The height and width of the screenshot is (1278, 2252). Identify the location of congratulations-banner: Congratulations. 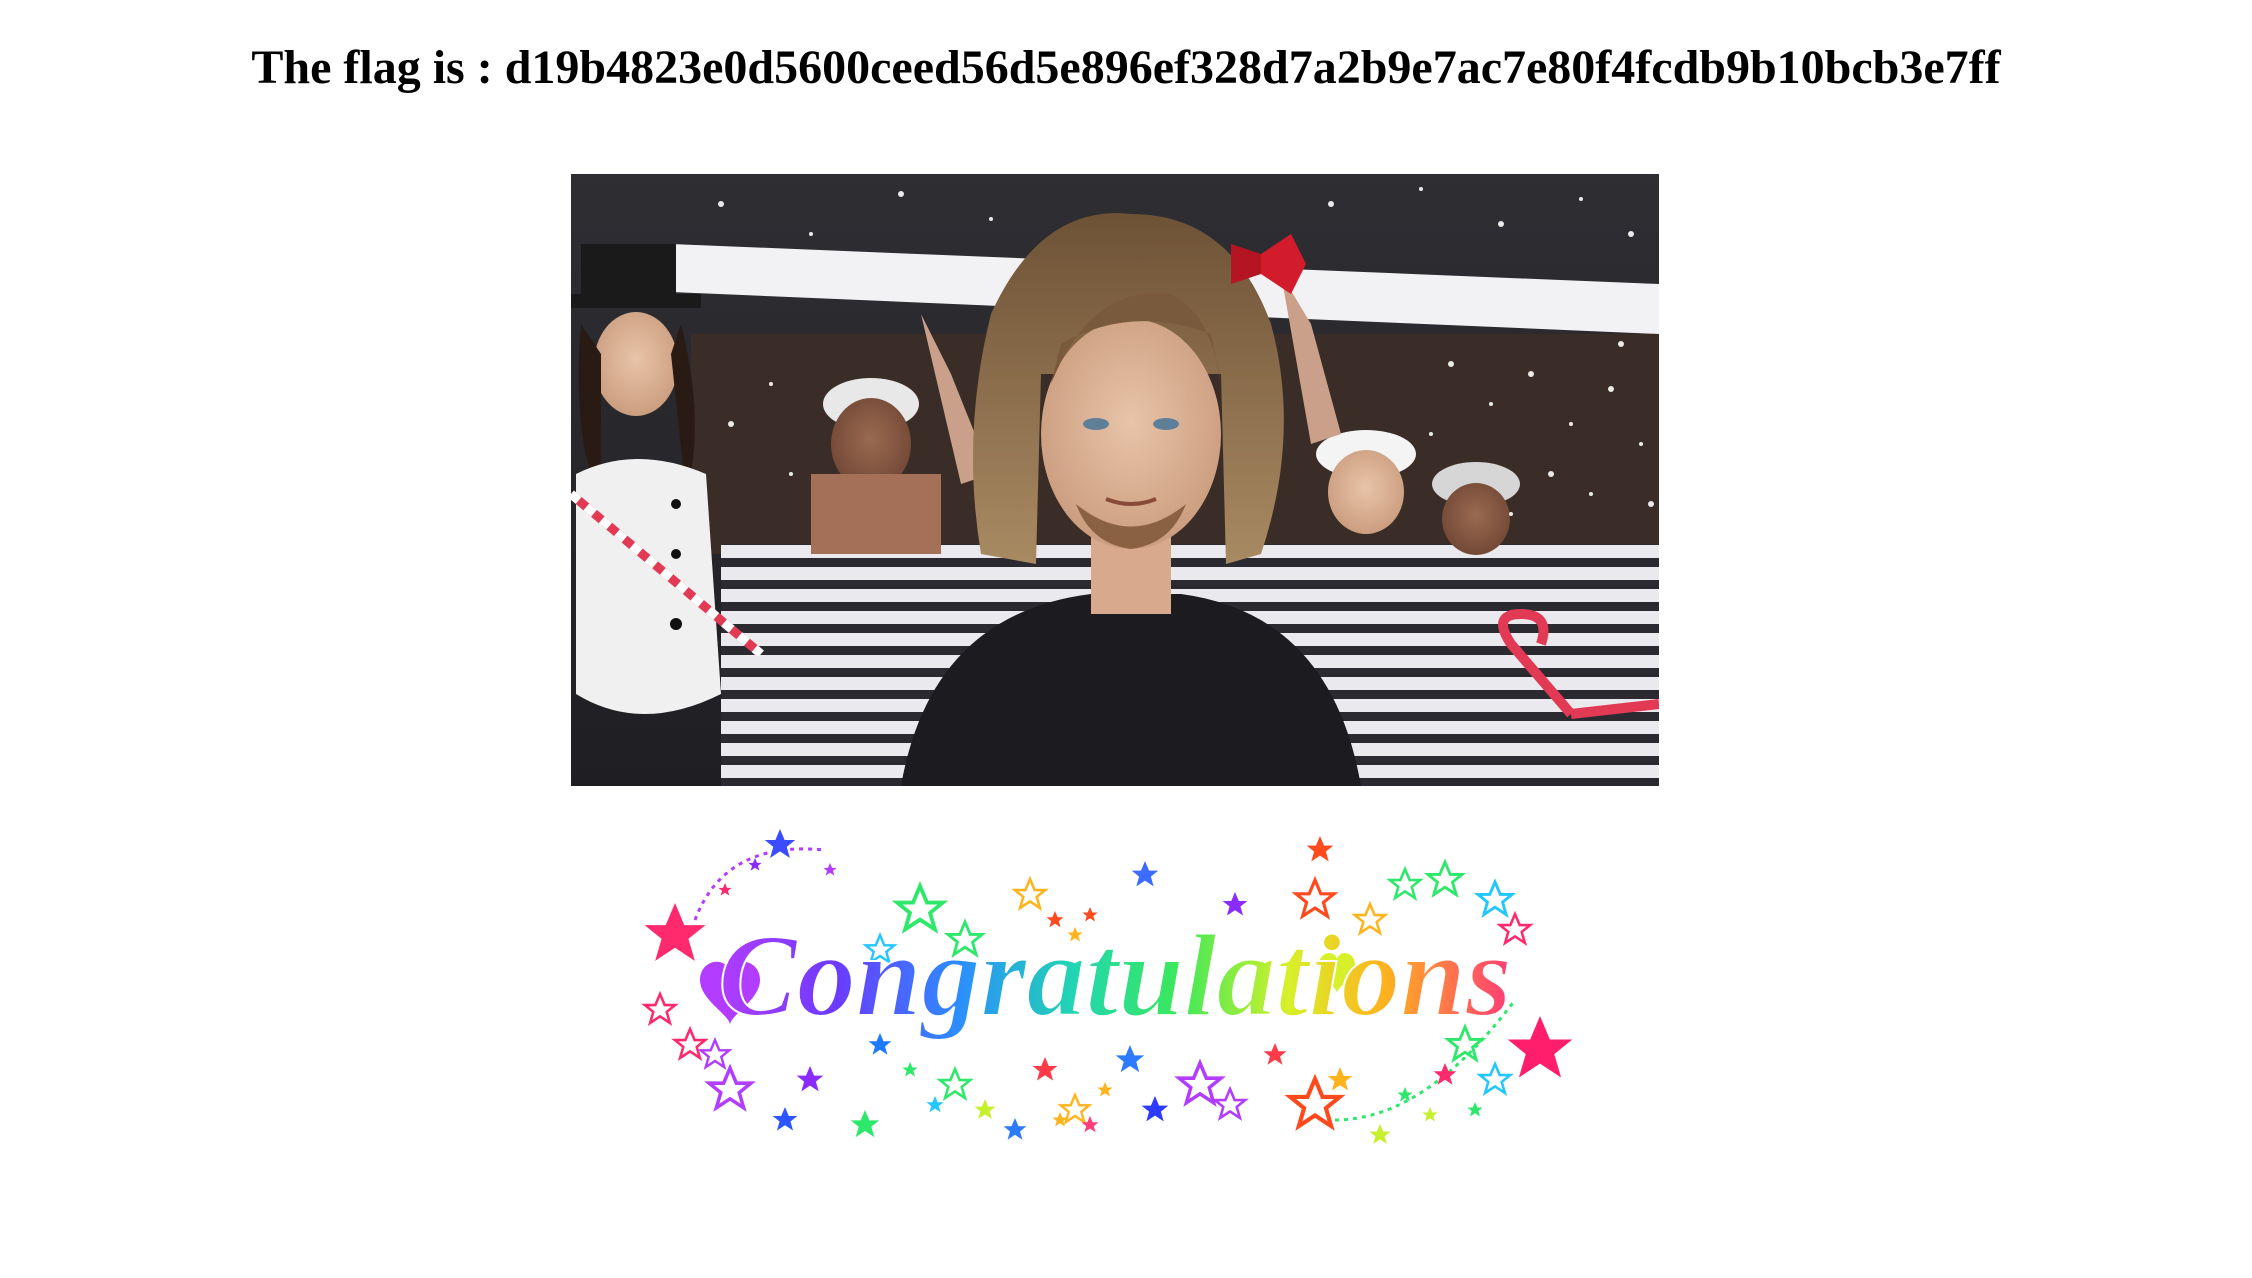
(1115, 990).